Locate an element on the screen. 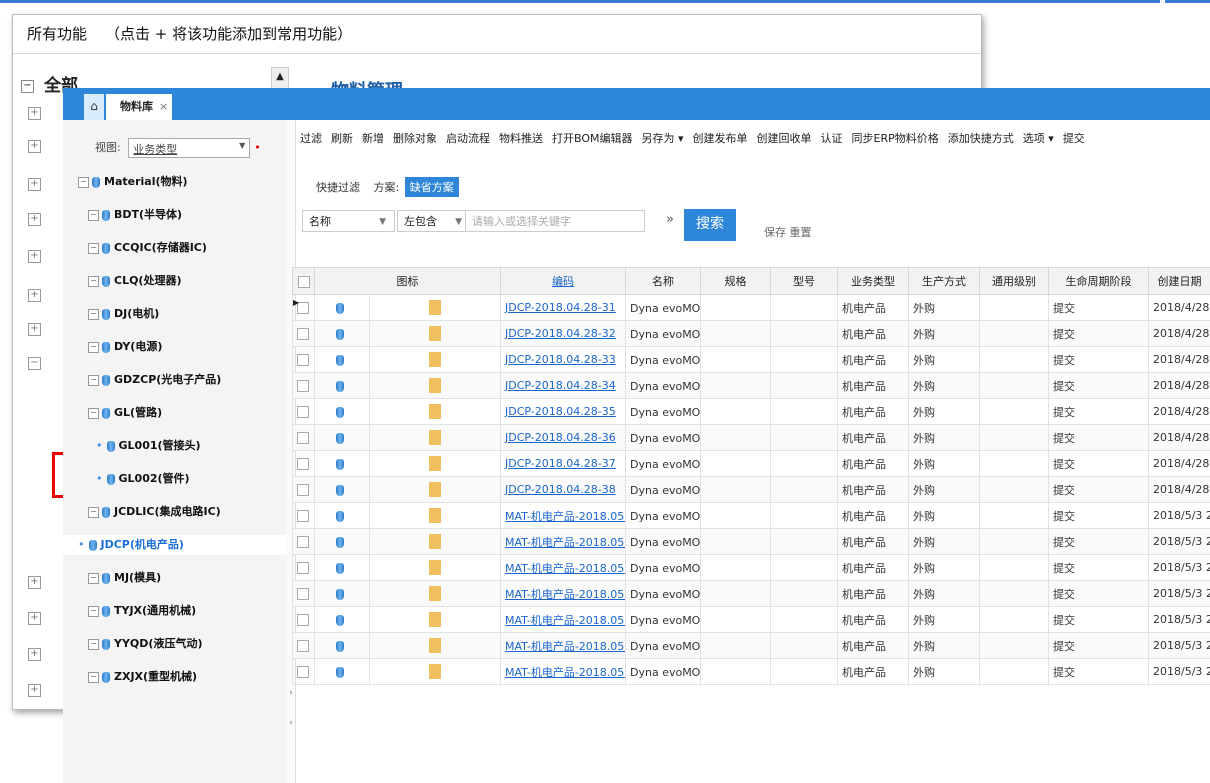  tree-node: − ZXJX(重型机械) is located at coordinates (142, 677).